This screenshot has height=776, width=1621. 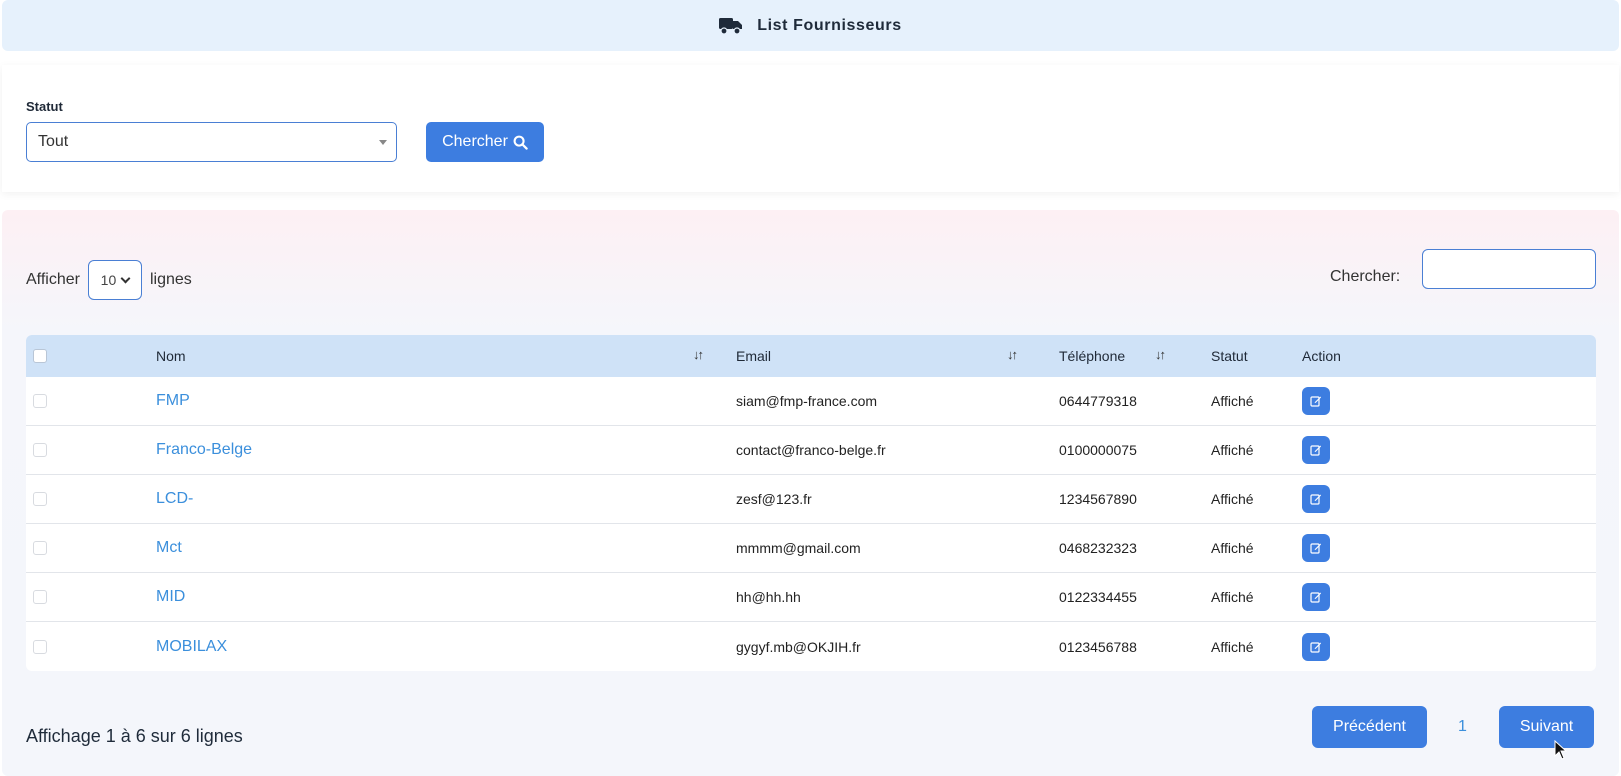 What do you see at coordinates (1098, 499) in the screenshot?
I see `cell-telephone: 1234567890` at bounding box center [1098, 499].